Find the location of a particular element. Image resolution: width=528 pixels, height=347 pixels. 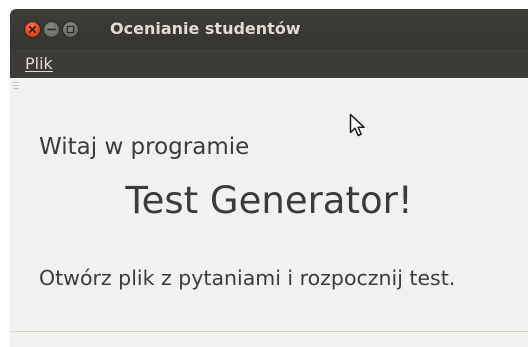

welcome-text: Witaj w programie is located at coordinates (144, 147).